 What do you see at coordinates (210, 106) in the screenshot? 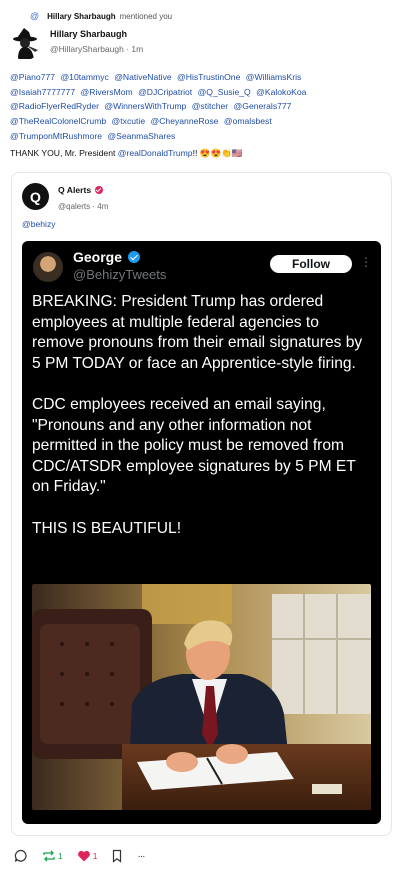
I see `mention-link: @stitcher` at bounding box center [210, 106].